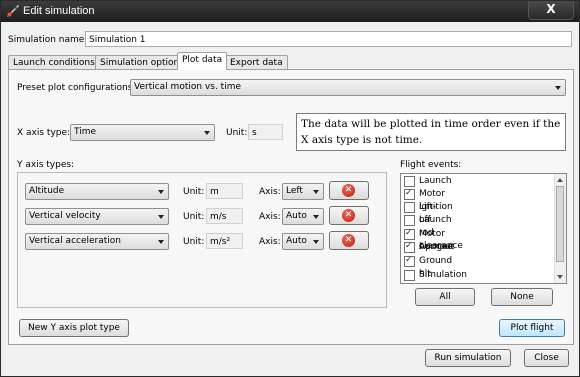 This screenshot has height=377, width=580. Describe the element at coordinates (303, 191) in the screenshot. I see `y-axis-side-select: Left` at that location.